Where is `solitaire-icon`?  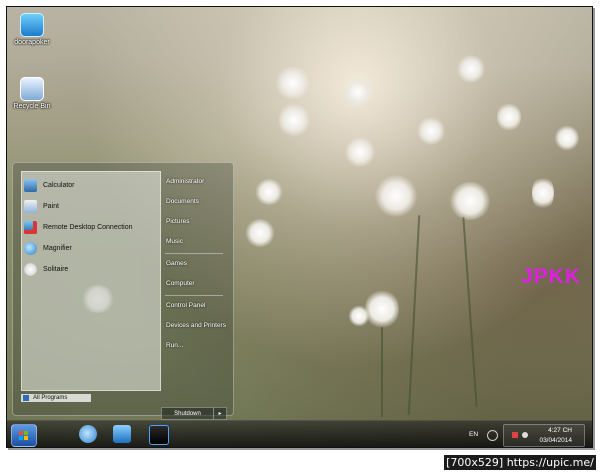 solitaire-icon is located at coordinates (30, 269).